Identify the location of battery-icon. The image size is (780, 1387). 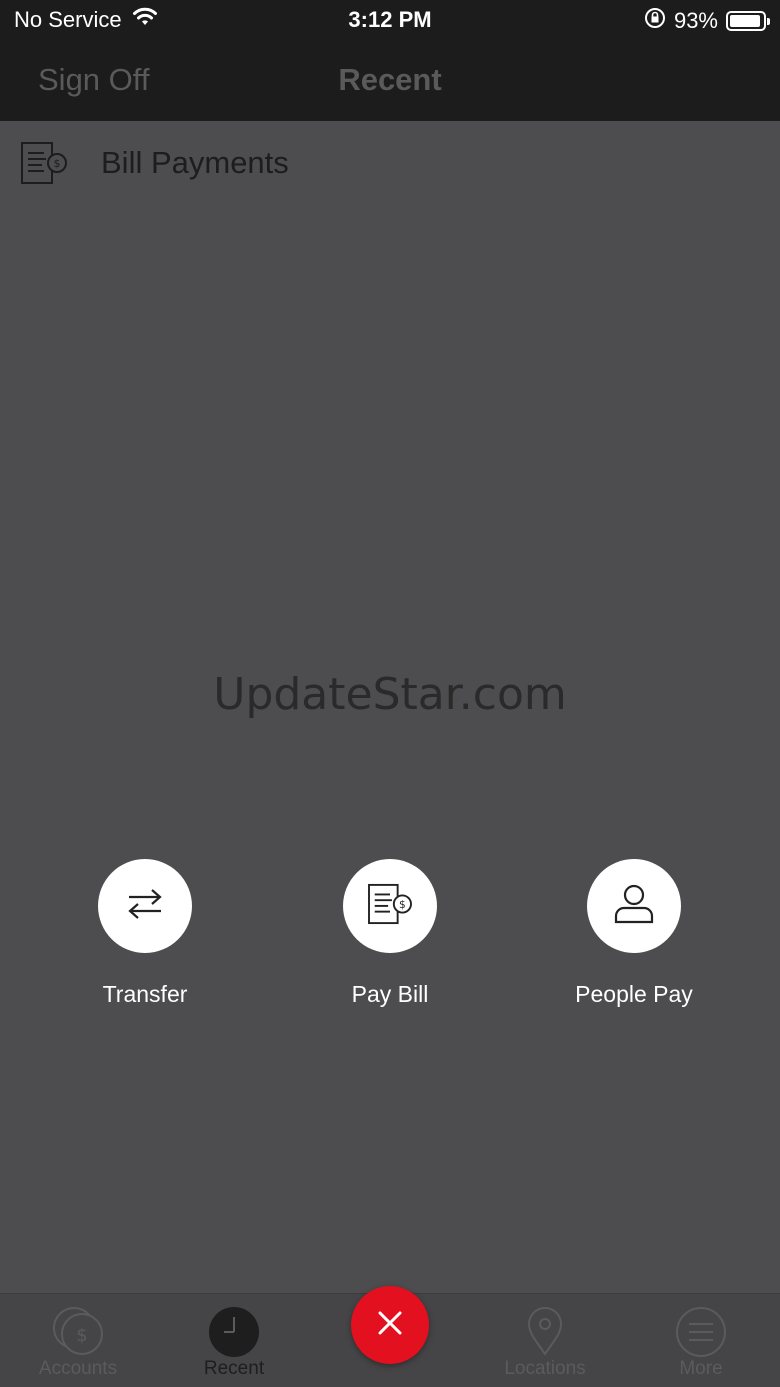
(748, 21).